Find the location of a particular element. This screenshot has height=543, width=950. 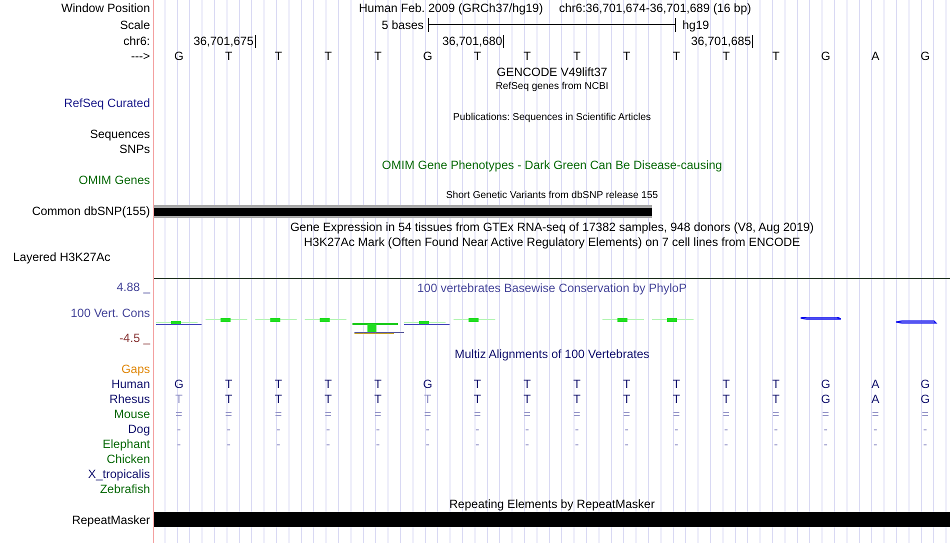

track-label: Chicken is located at coordinates (128, 459).